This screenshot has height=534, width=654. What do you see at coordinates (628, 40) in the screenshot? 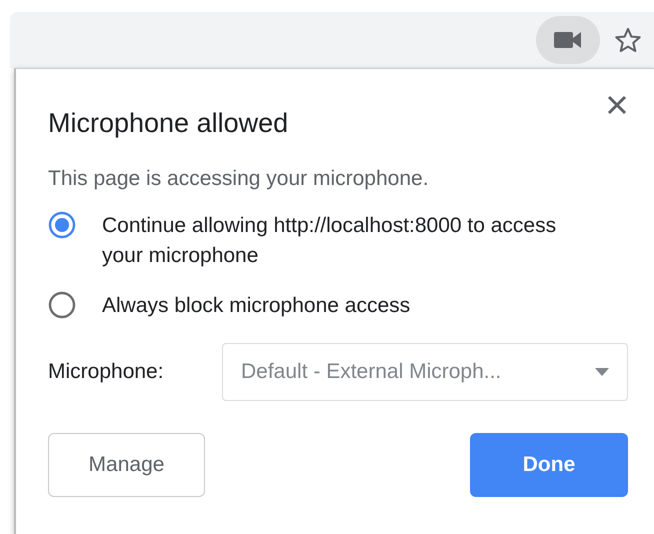
I see `star-icon` at bounding box center [628, 40].